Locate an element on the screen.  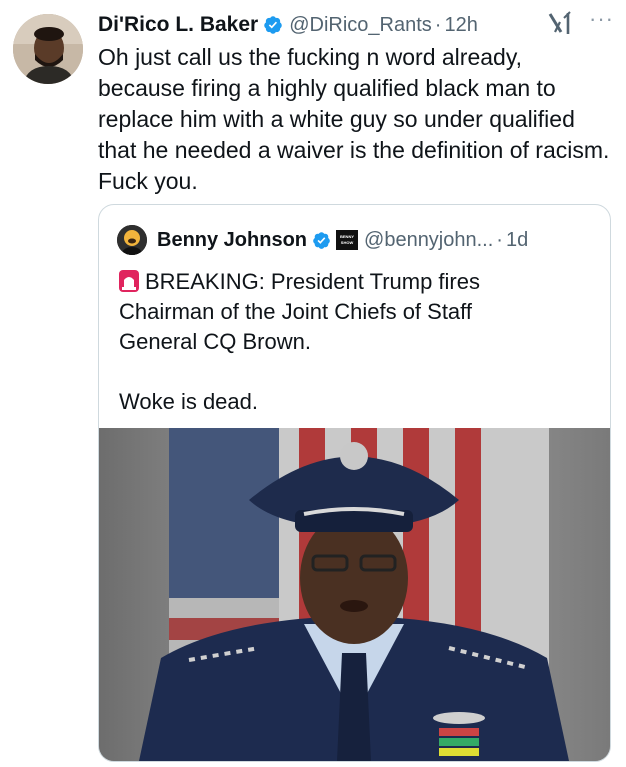
x-logo-icon is located at coordinates (561, 23).